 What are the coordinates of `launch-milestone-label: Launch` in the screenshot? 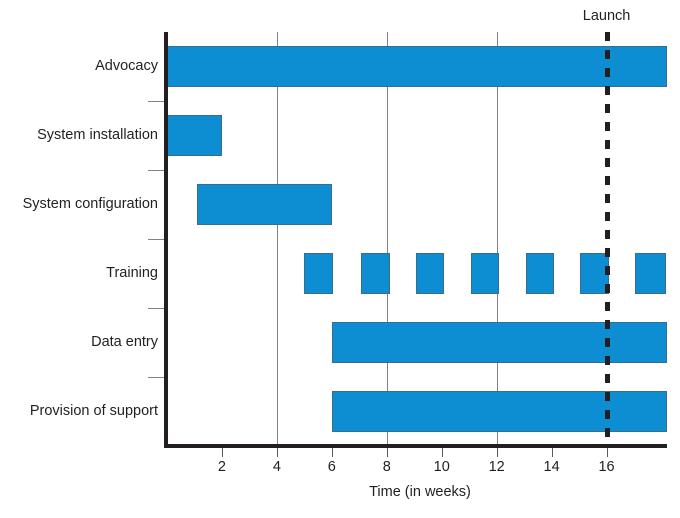 It's located at (606, 16).